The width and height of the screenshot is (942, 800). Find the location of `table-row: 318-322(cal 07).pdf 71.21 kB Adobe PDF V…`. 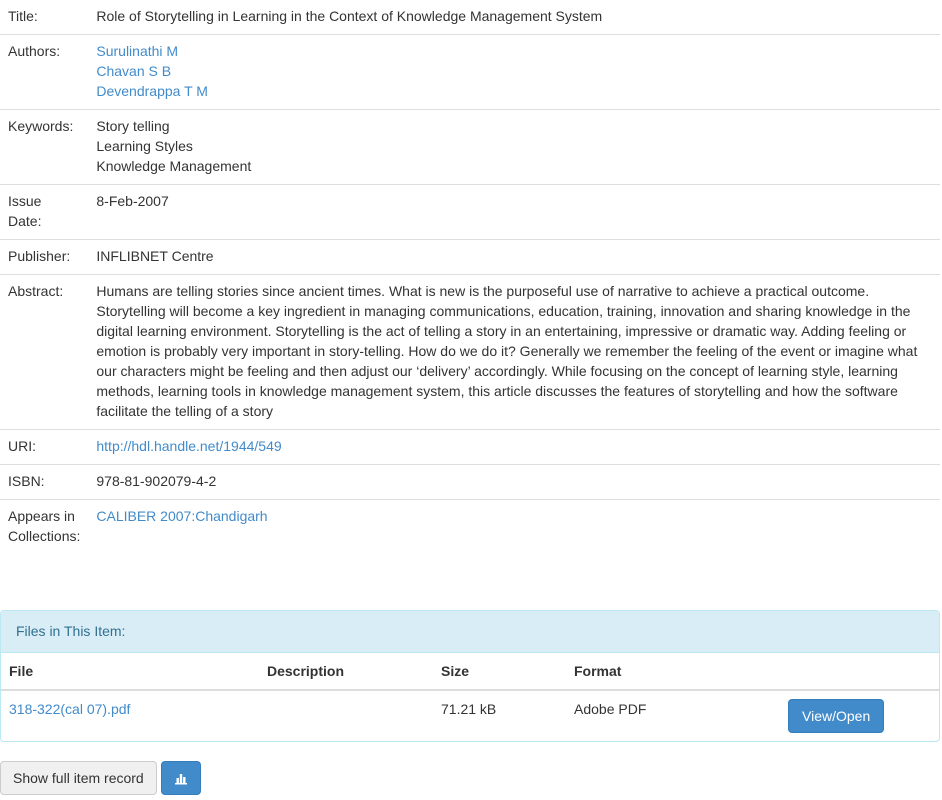

table-row: 318-322(cal 07).pdf 71.21 kB Adobe PDF V… is located at coordinates (470, 715).